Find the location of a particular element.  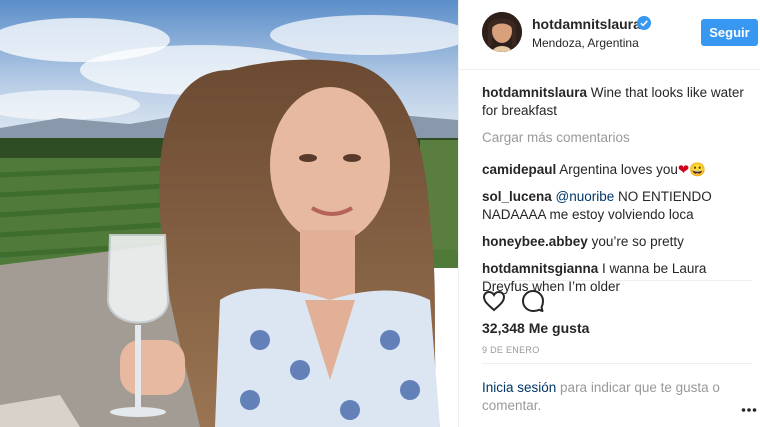

comment-username: camidepaul is located at coordinates (519, 169).